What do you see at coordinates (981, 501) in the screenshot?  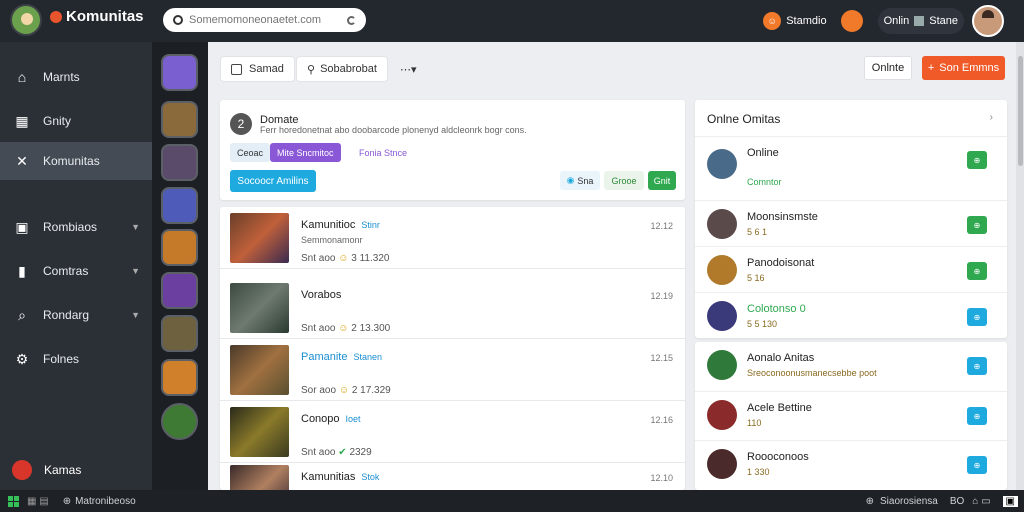 I see `network-icon: ⌂ ▭` at bounding box center [981, 501].